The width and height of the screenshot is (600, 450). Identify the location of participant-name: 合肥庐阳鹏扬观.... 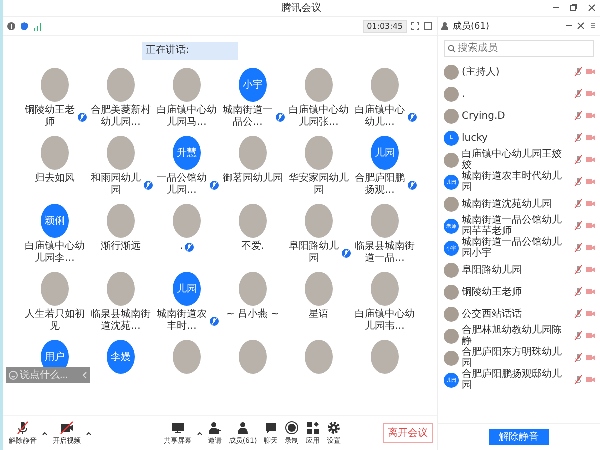
(380, 185).